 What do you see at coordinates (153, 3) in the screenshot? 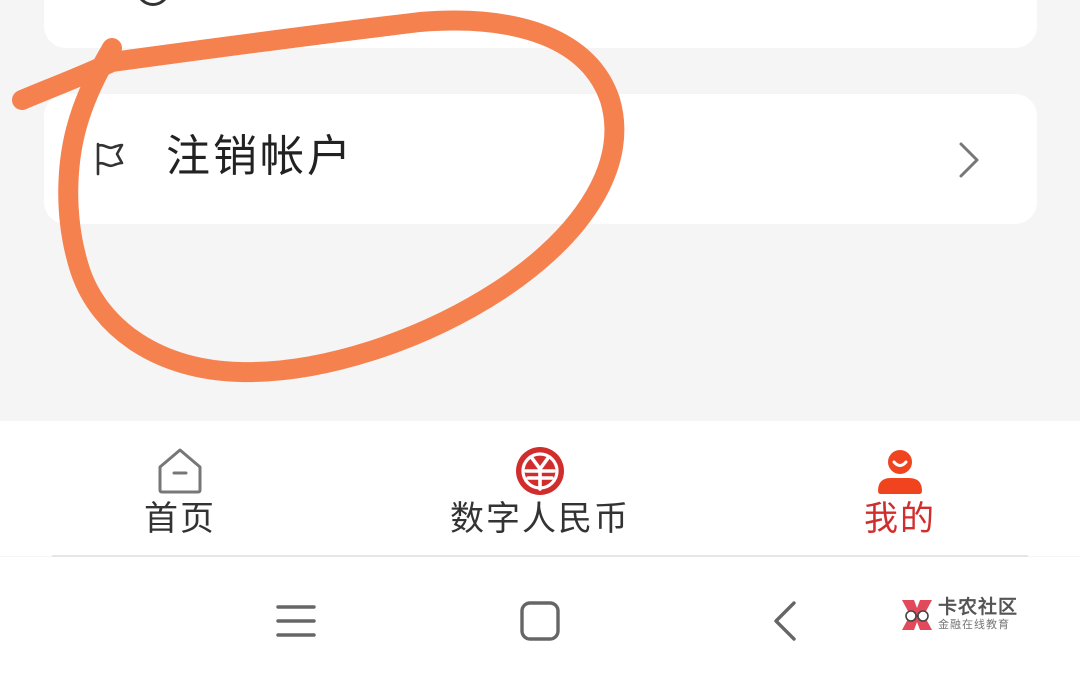
I see `circle-icon` at bounding box center [153, 3].